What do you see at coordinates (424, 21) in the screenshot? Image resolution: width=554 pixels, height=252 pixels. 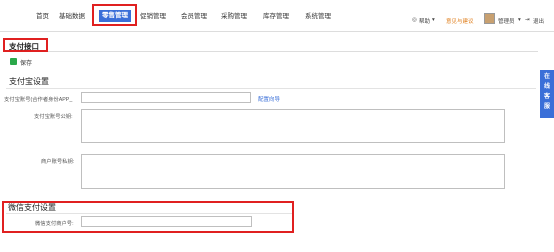 I see `help-link: 帮助` at bounding box center [424, 21].